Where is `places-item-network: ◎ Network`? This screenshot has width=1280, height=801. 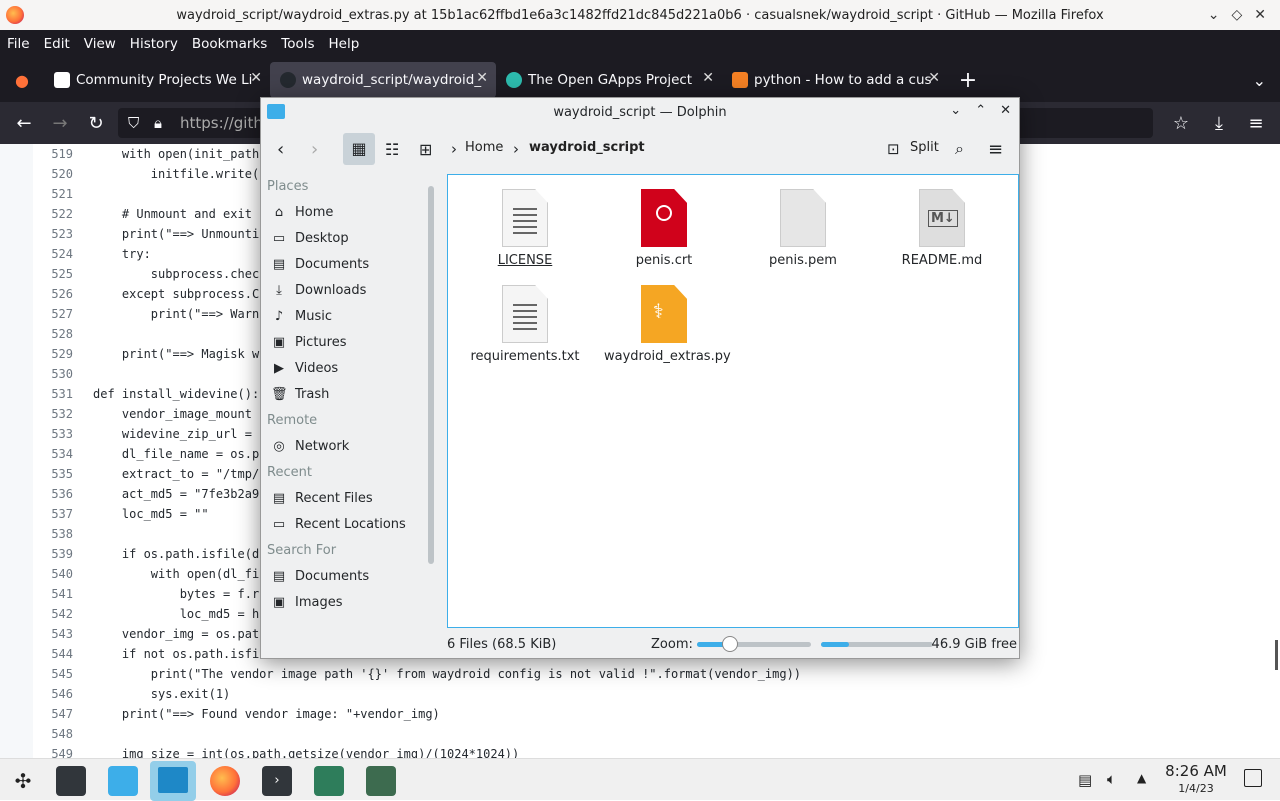 places-item-network: ◎ Network is located at coordinates (346, 447).